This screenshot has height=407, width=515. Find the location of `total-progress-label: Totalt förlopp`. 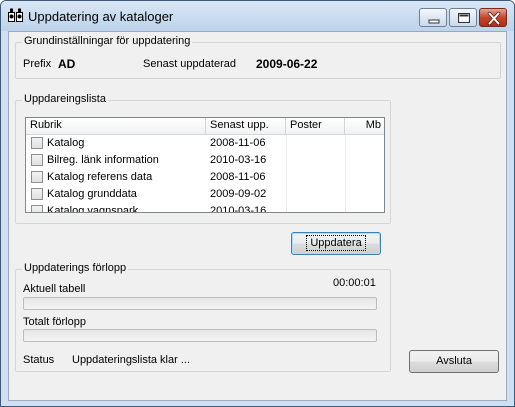

total-progress-label: Totalt förlopp is located at coordinates (54, 322).